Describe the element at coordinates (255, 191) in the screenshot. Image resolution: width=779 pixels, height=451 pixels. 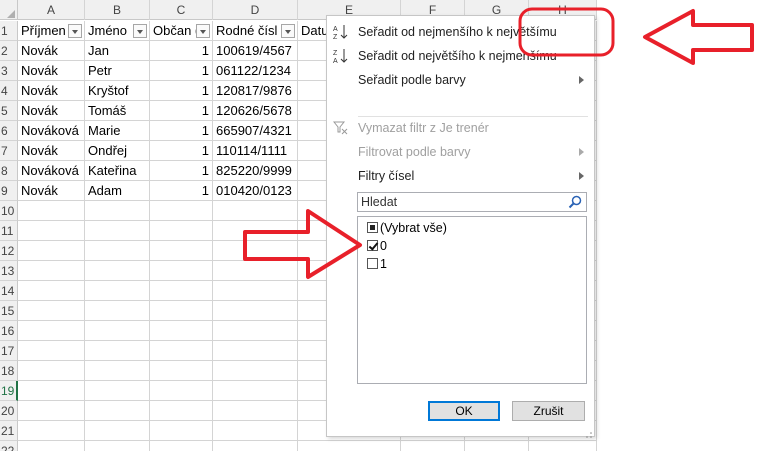
I see `table-cell: 010420/0123` at that location.